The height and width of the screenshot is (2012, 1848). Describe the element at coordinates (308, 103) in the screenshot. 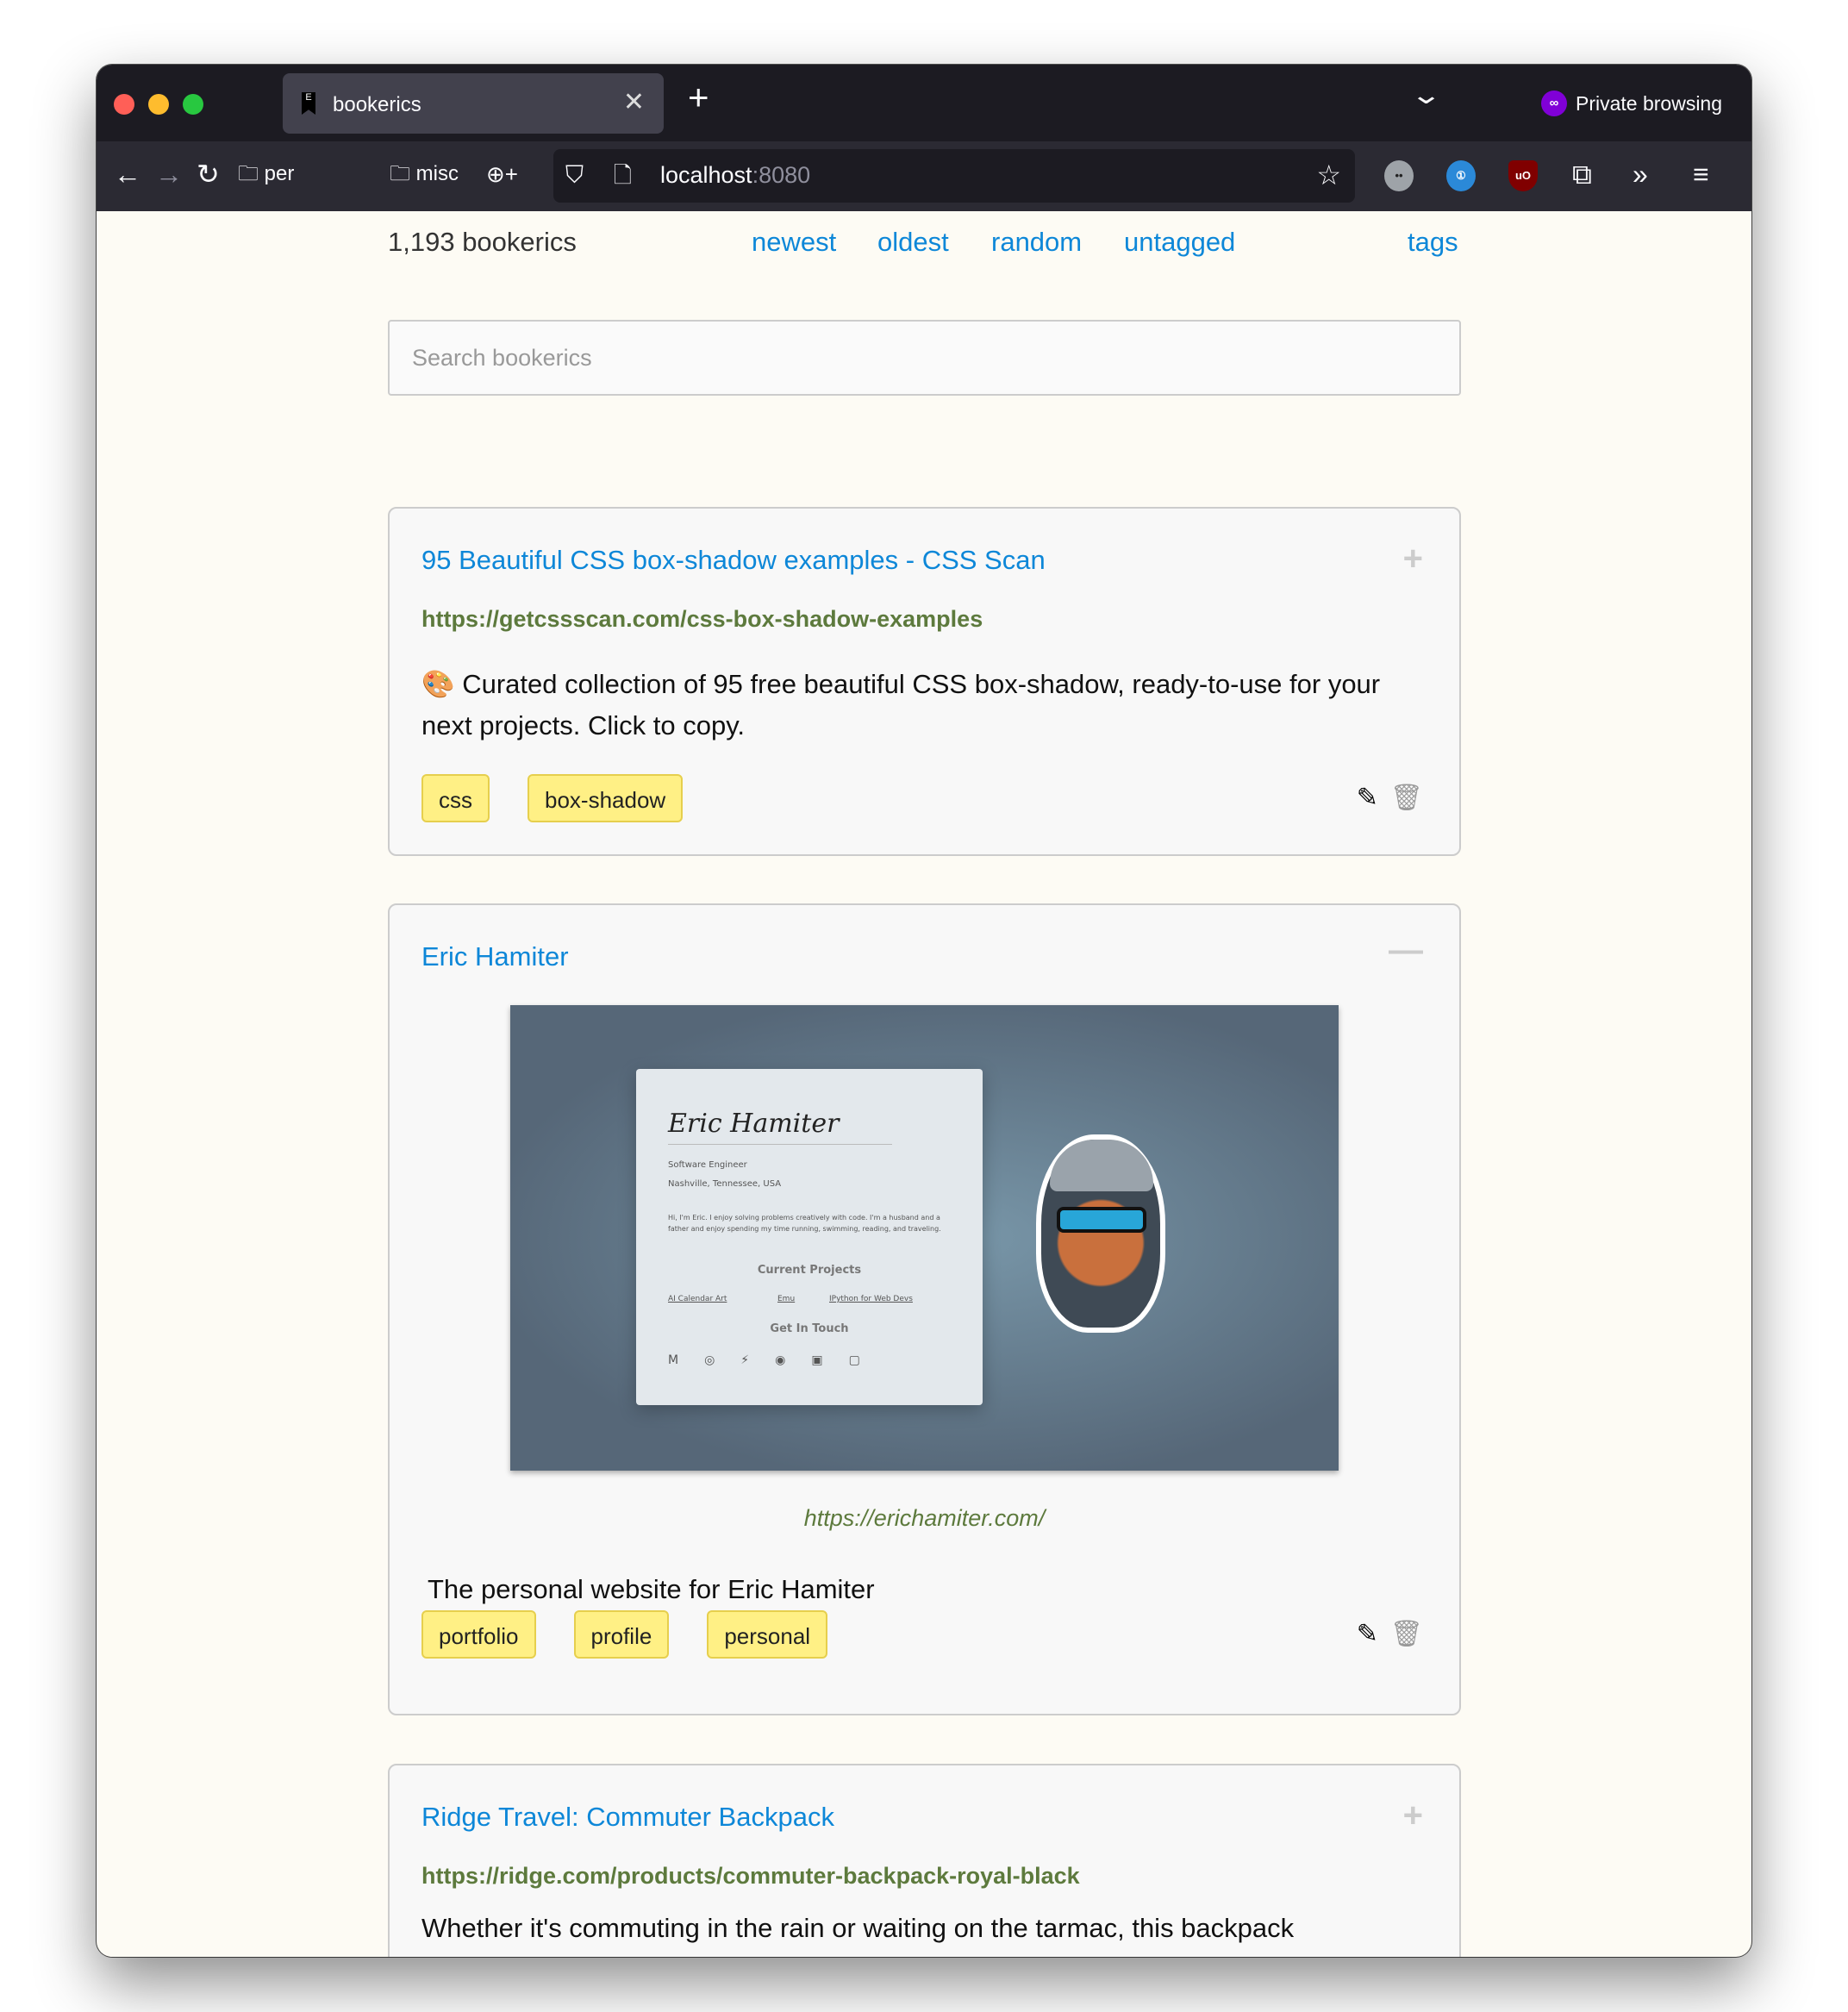

I see `bookmark-favicon-icon: E` at that location.